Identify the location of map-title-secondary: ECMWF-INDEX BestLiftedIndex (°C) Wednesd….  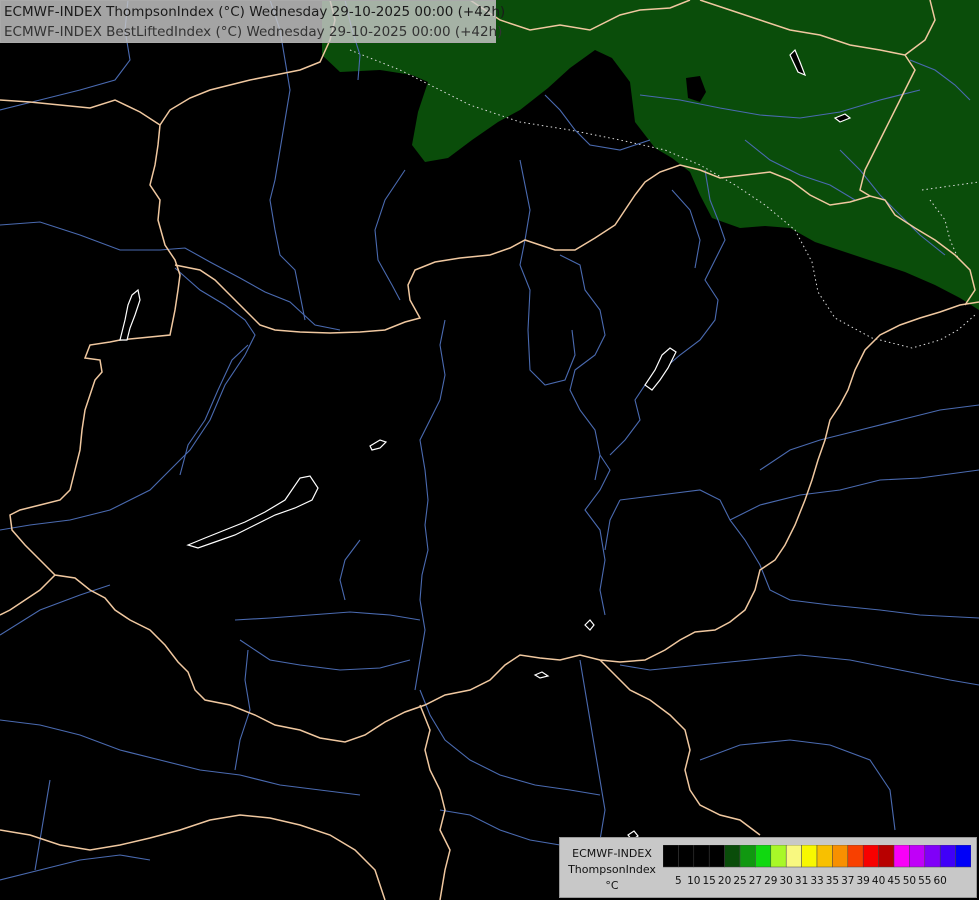
(253, 32).